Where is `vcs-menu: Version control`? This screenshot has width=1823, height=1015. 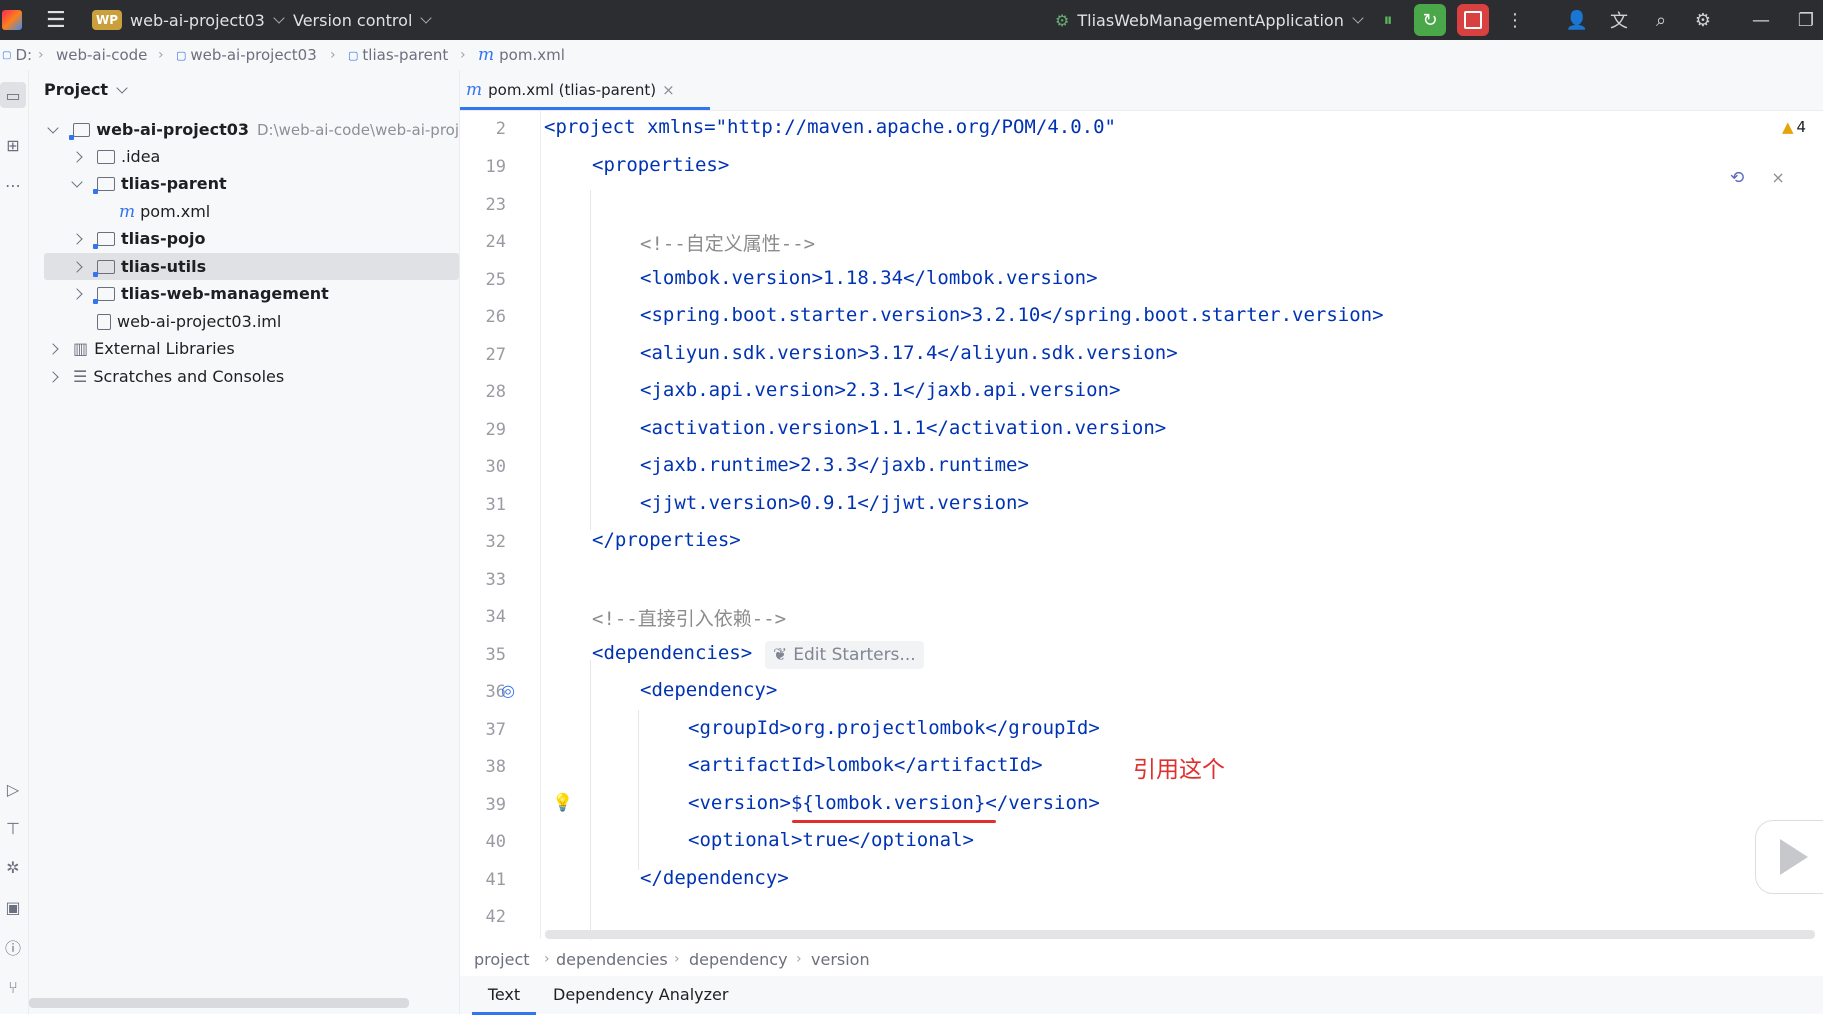
vcs-menu: Version control is located at coordinates (363, 20).